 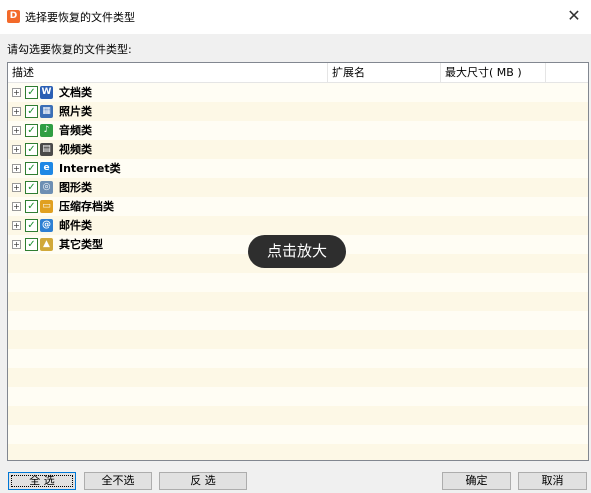 What do you see at coordinates (298, 149) in the screenshot?
I see `file-type-row: + ✓ ▤ 视频类` at bounding box center [298, 149].